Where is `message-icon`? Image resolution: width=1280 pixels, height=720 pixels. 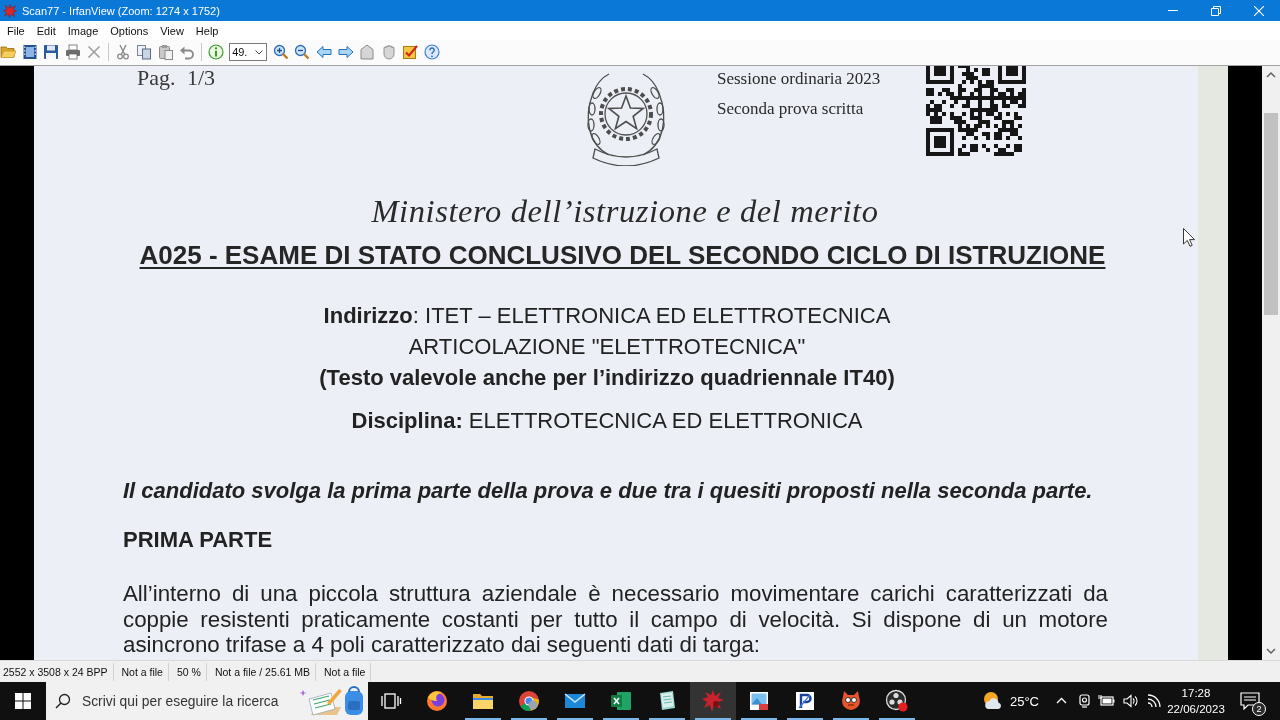 message-icon is located at coordinates (1250, 701).